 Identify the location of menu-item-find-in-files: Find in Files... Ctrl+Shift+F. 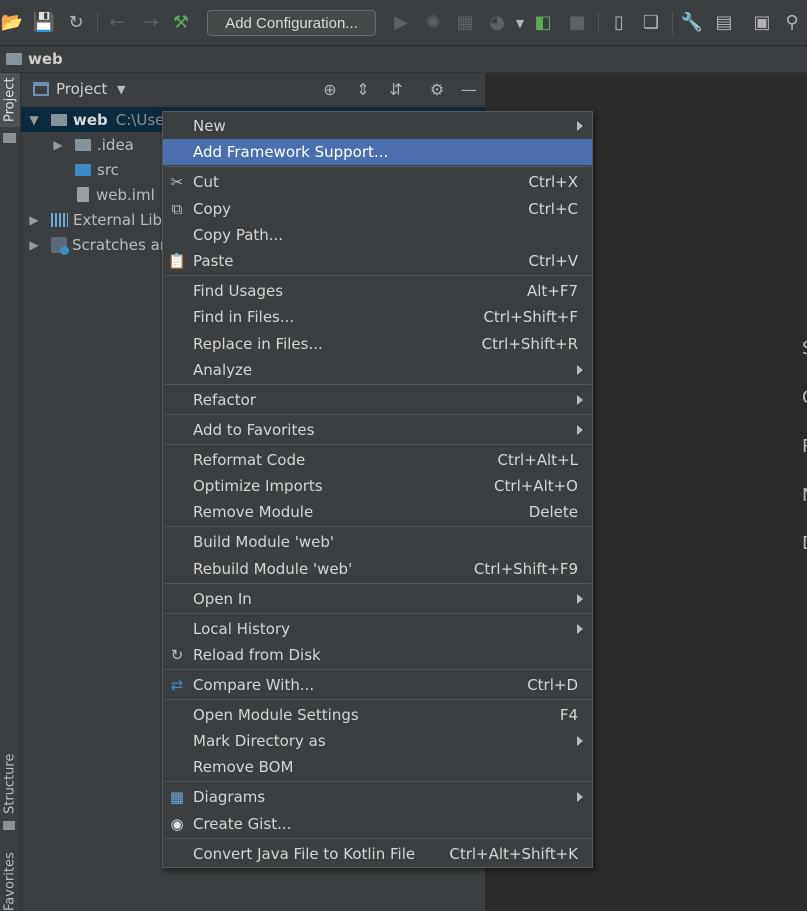
(377, 317).